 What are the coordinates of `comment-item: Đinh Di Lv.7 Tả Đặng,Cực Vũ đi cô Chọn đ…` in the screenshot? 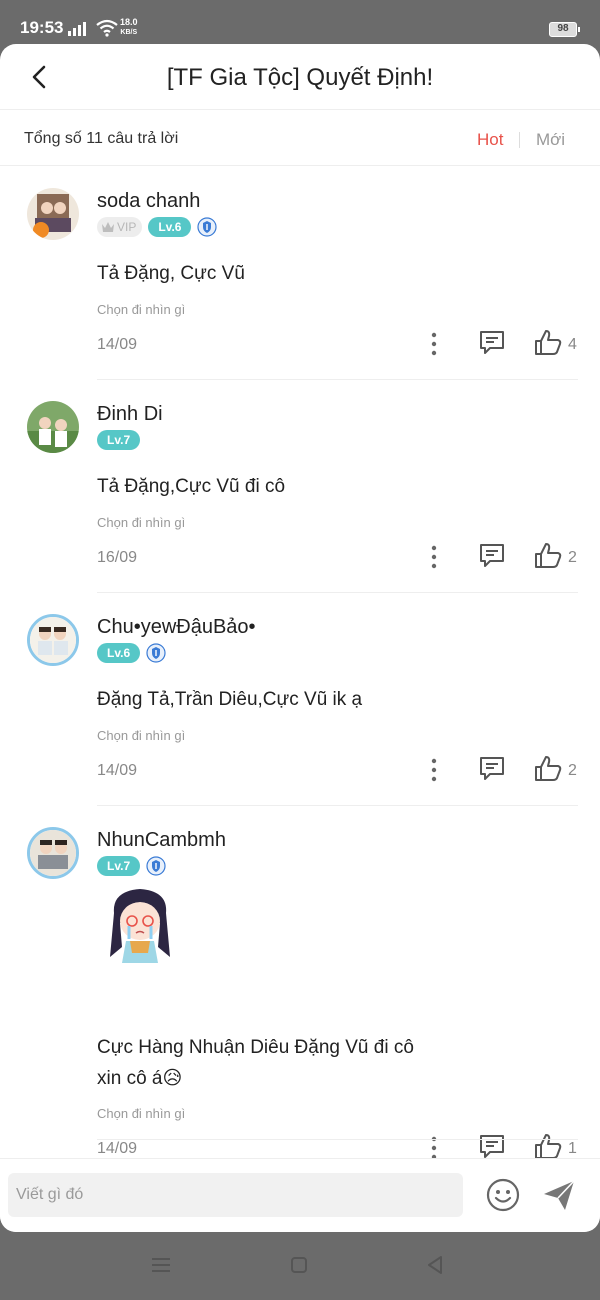 It's located at (300, 497).